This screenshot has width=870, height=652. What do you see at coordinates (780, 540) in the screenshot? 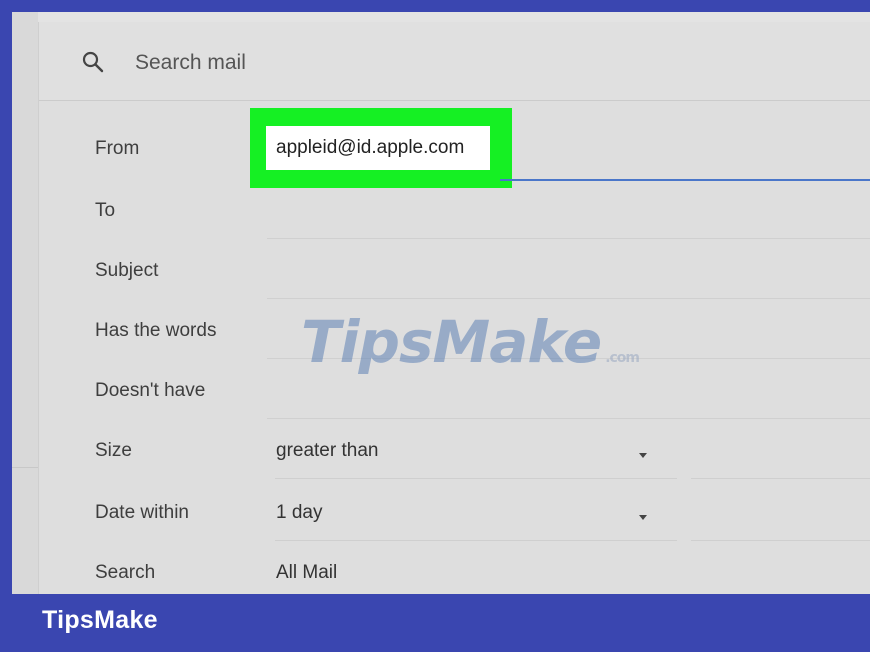
I see `date-within-value-field` at bounding box center [780, 540].